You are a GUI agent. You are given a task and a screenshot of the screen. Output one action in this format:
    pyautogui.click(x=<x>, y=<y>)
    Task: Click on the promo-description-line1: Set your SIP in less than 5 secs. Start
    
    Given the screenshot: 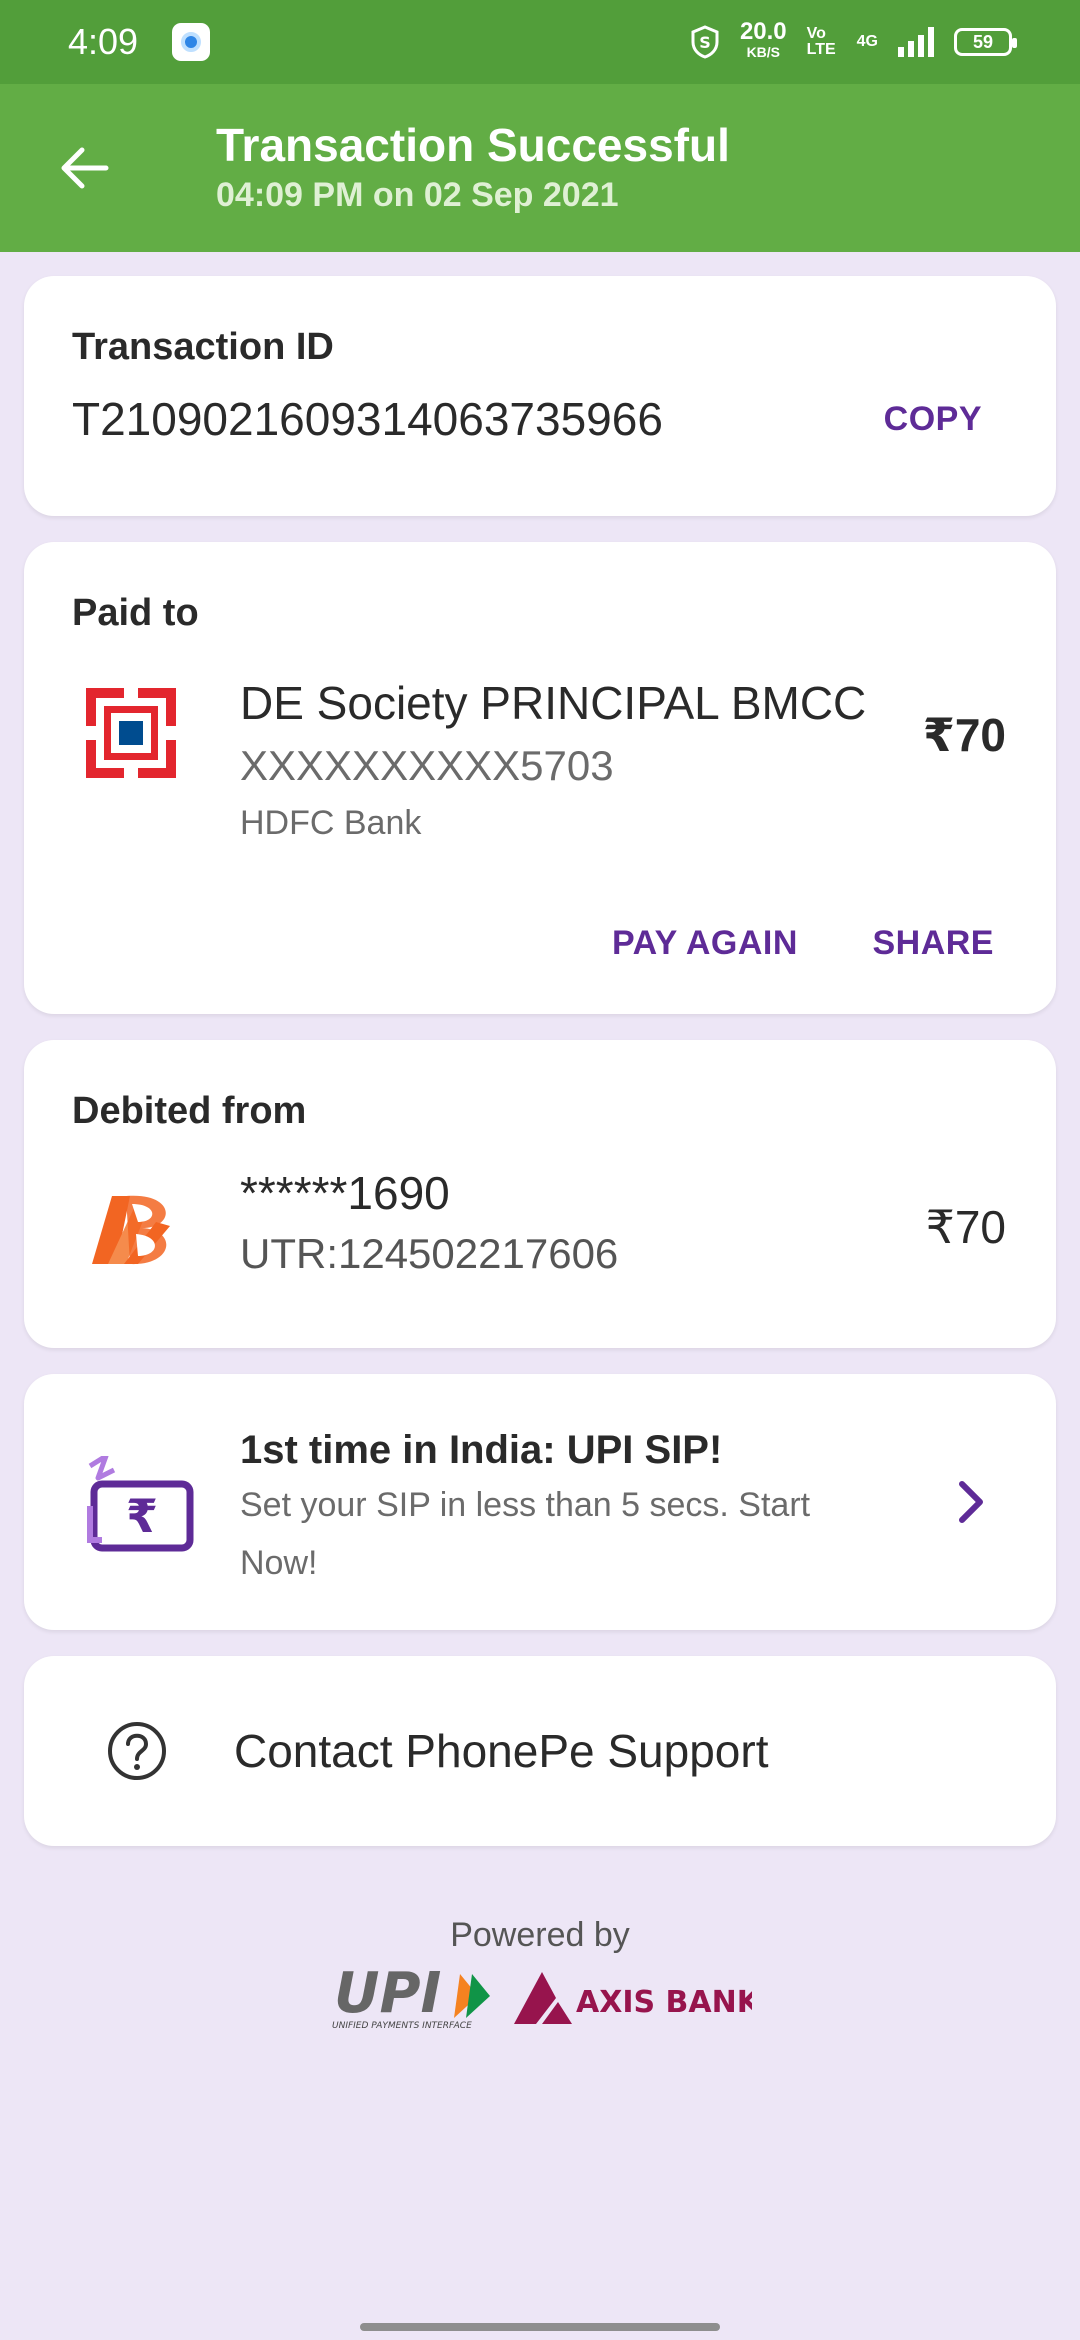 What is the action you would take?
    pyautogui.click(x=525, y=1505)
    